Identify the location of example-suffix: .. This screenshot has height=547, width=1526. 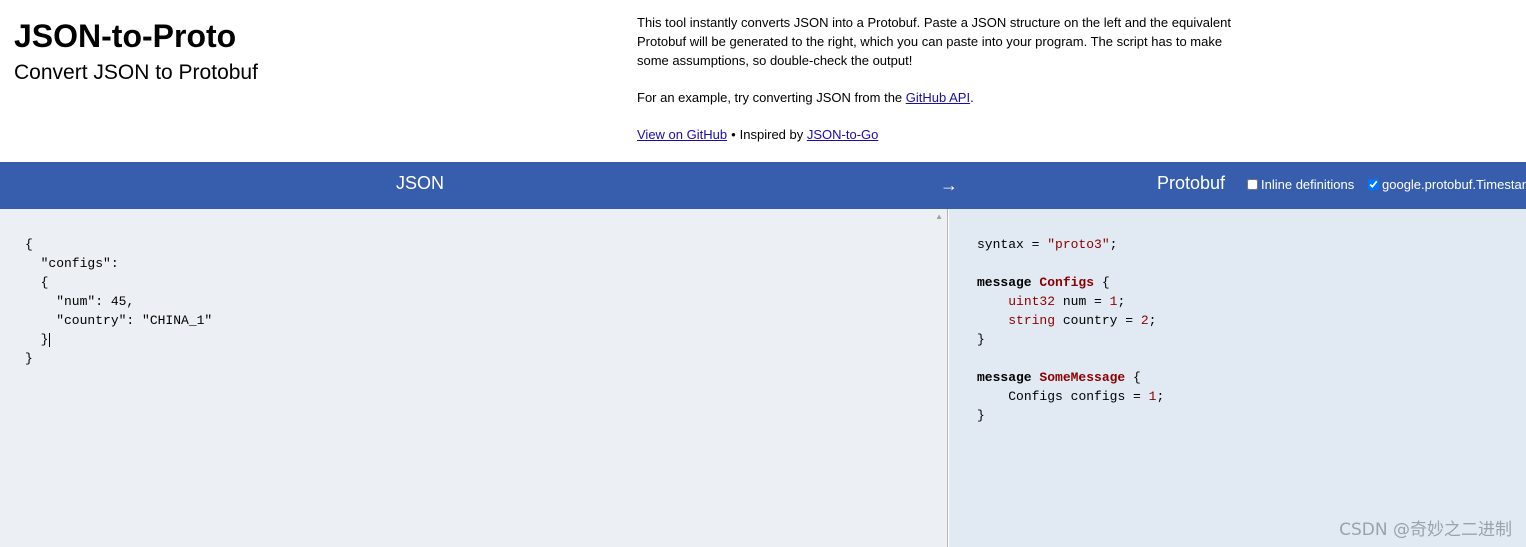
(972, 97).